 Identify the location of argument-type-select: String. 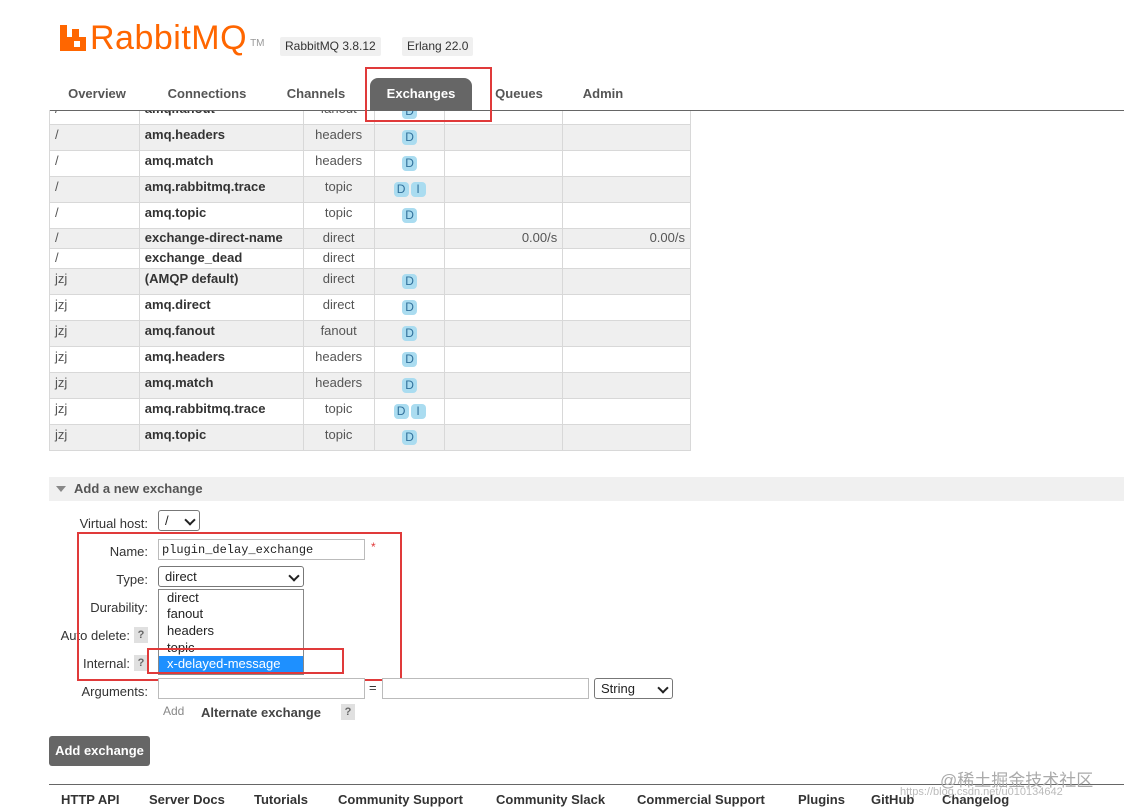
(633, 688).